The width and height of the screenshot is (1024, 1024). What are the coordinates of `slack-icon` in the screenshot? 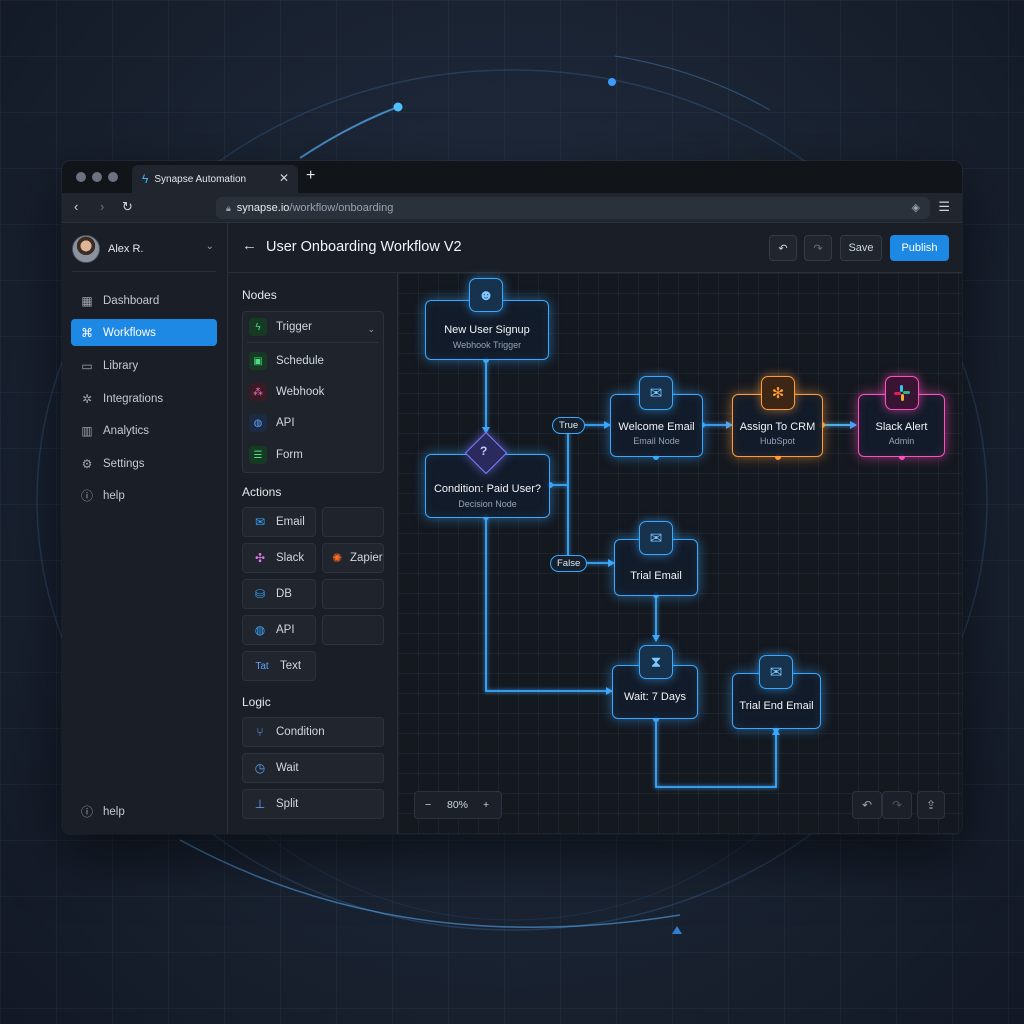 It's located at (902, 393).